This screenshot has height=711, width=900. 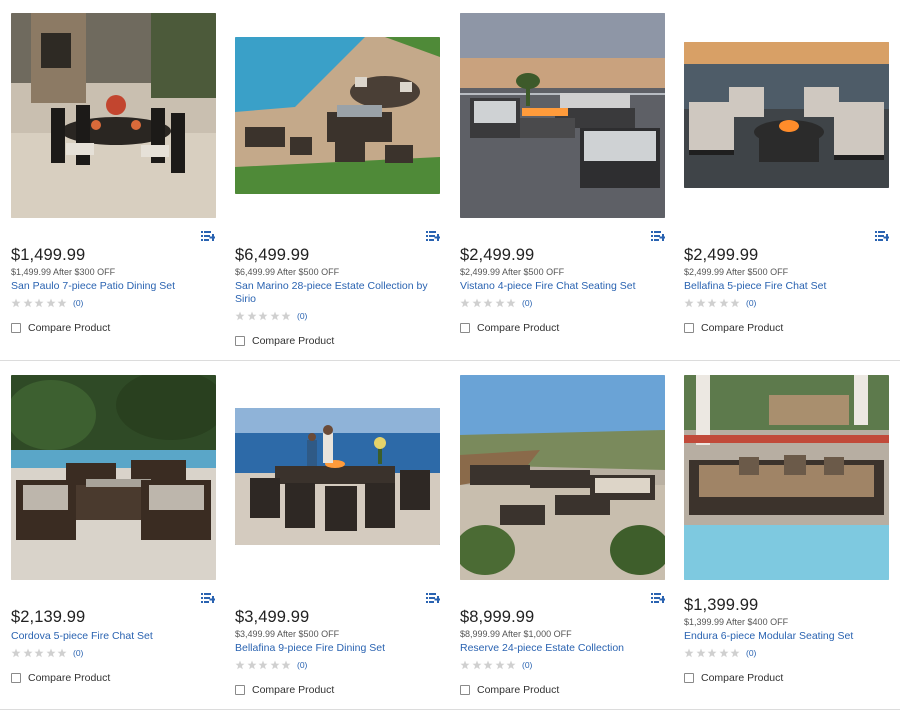 I want to click on product-title-link: Bellafina 5-piece Fire Chat Set, so click(x=786, y=286).